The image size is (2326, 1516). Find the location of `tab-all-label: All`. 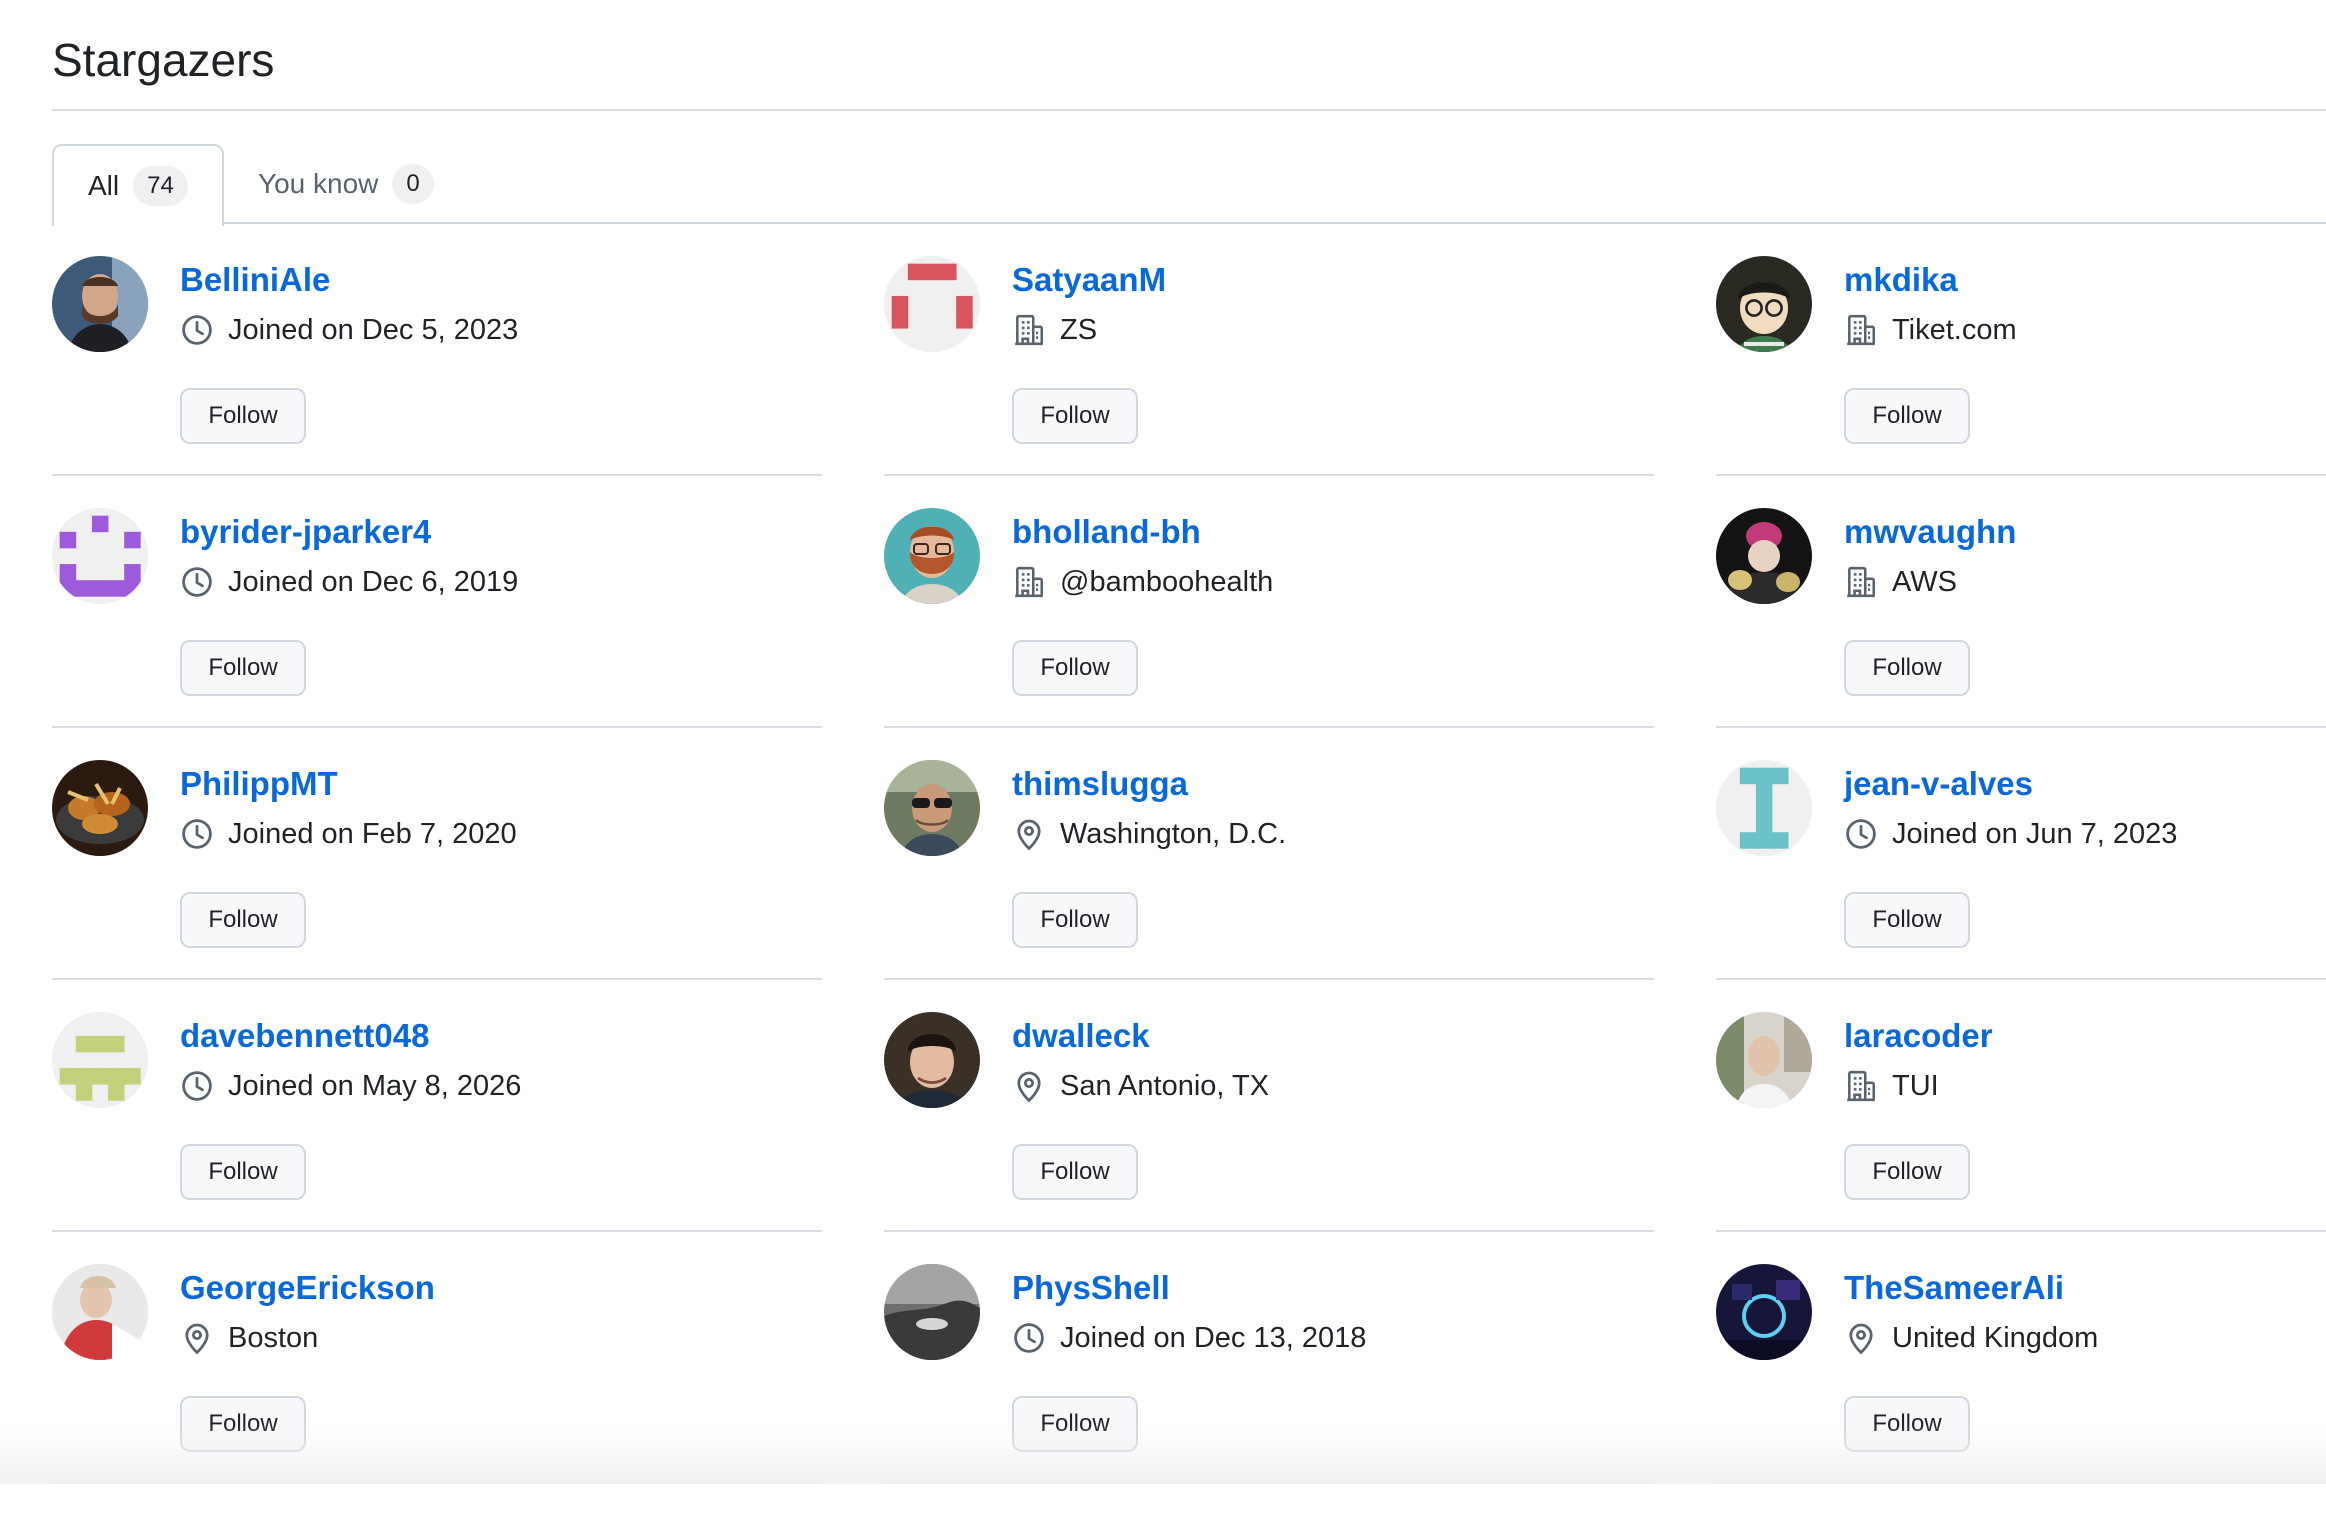

tab-all-label: All is located at coordinates (104, 185).